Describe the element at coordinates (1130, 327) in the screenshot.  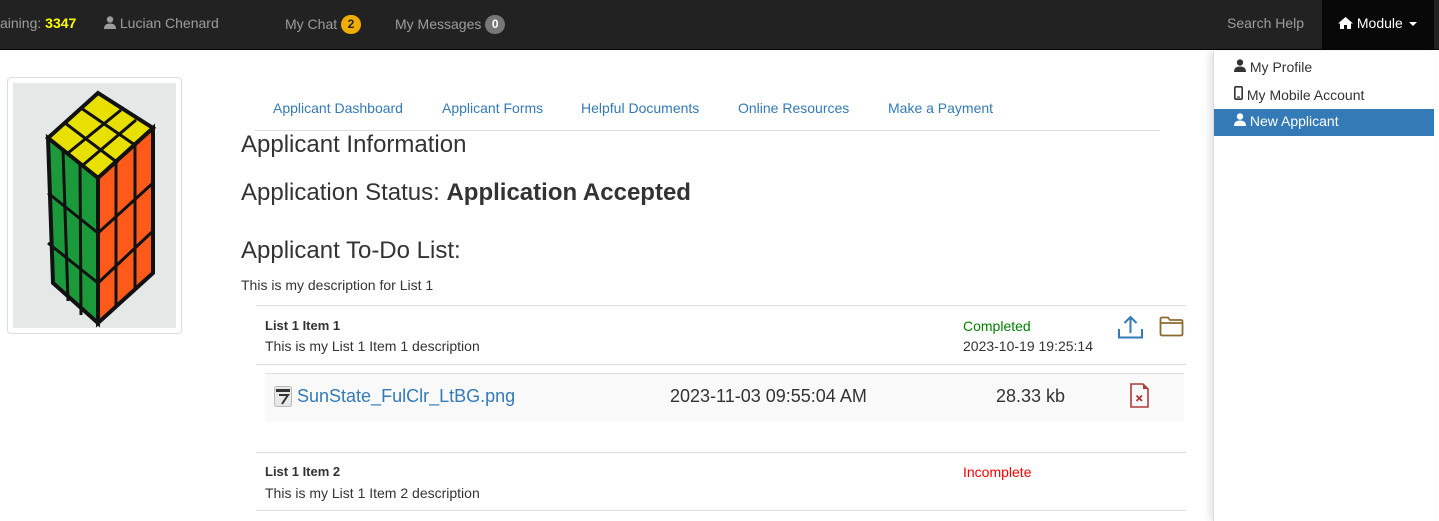
I see `upload-icon` at that location.